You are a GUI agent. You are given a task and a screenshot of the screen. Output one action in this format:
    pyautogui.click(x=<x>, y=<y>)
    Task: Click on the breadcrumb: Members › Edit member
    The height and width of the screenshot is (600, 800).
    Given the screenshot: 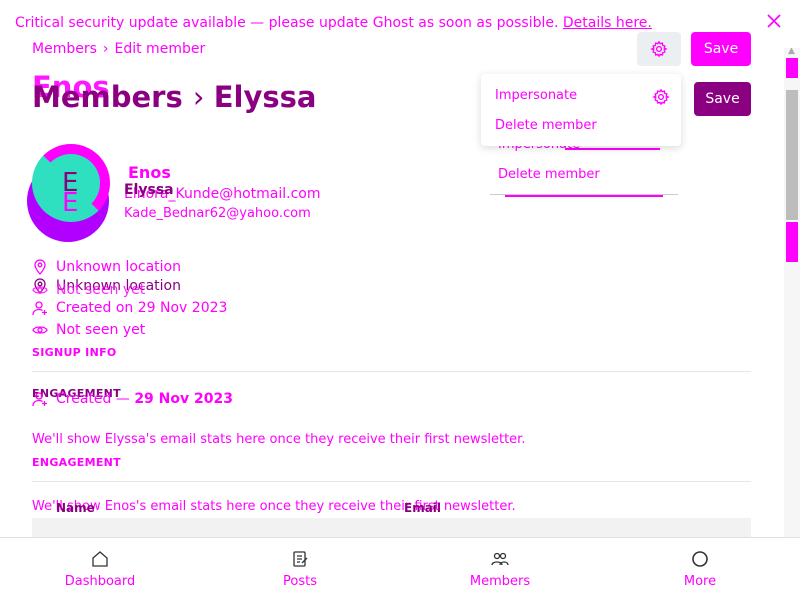 What is the action you would take?
    pyautogui.click(x=118, y=49)
    